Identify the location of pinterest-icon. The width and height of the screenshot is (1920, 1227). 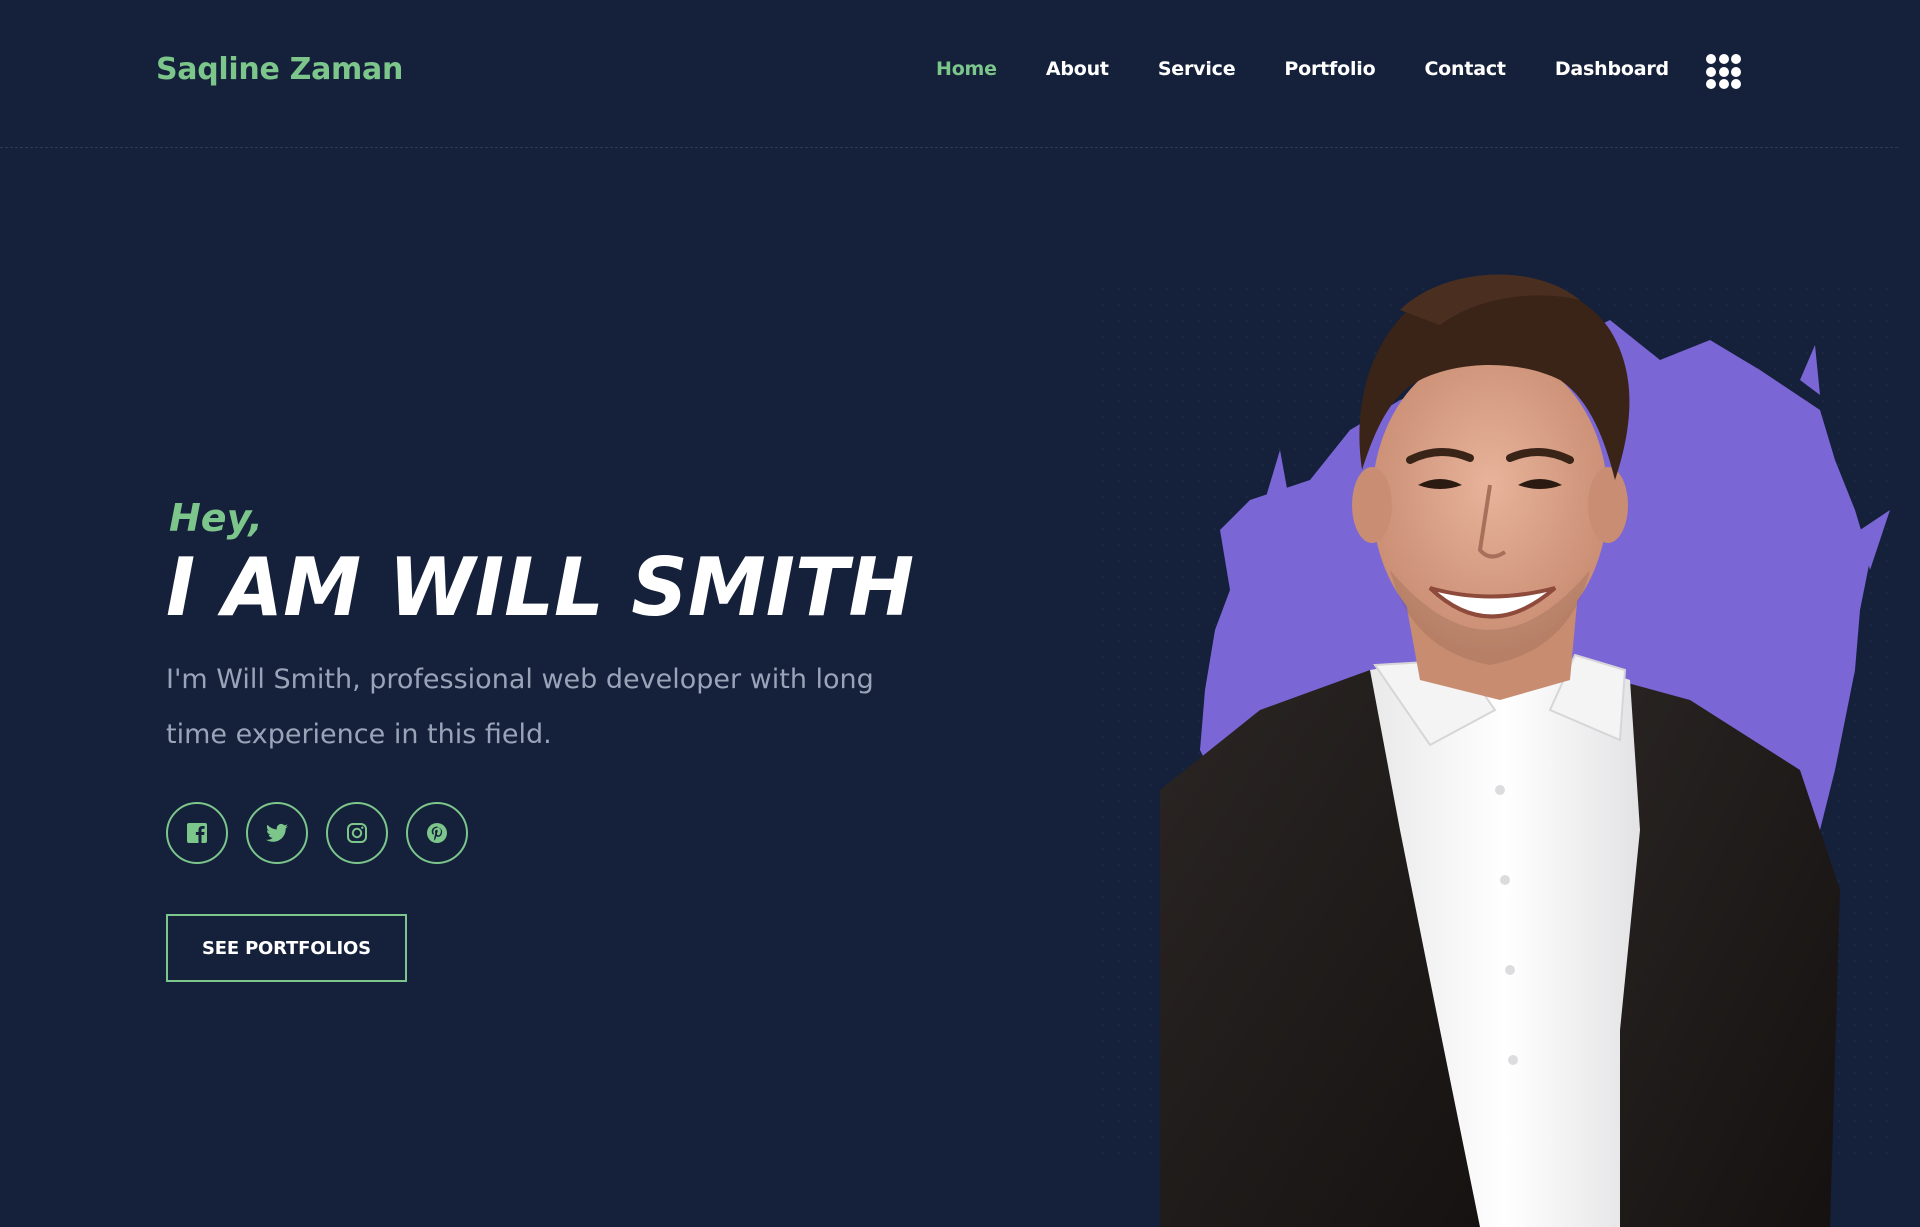
(437, 833).